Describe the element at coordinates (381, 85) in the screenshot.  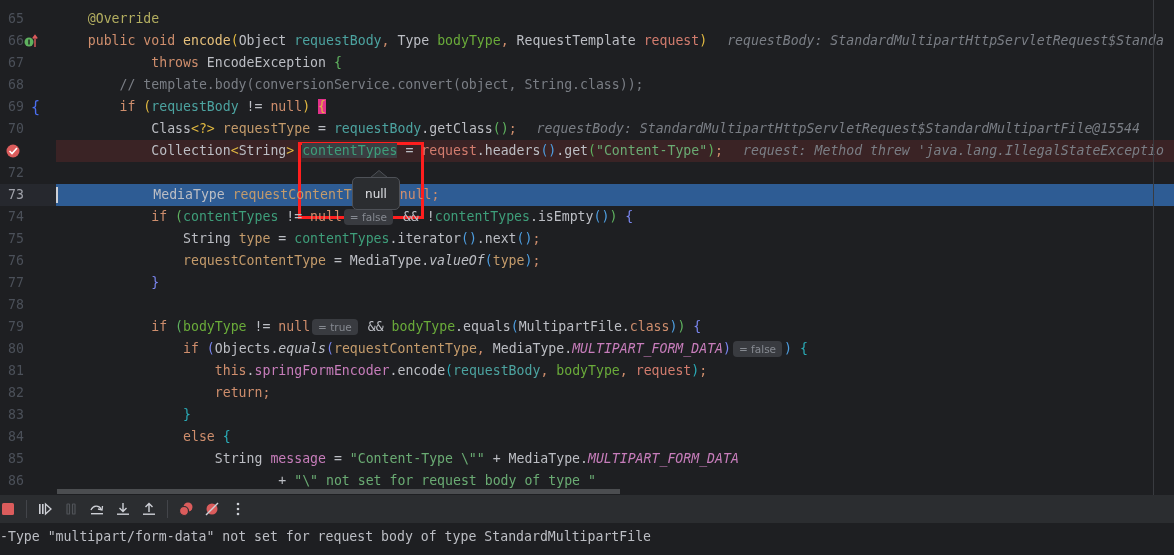
I see `code-text: // template.body(conversionService.convert(object, String.class));` at that location.